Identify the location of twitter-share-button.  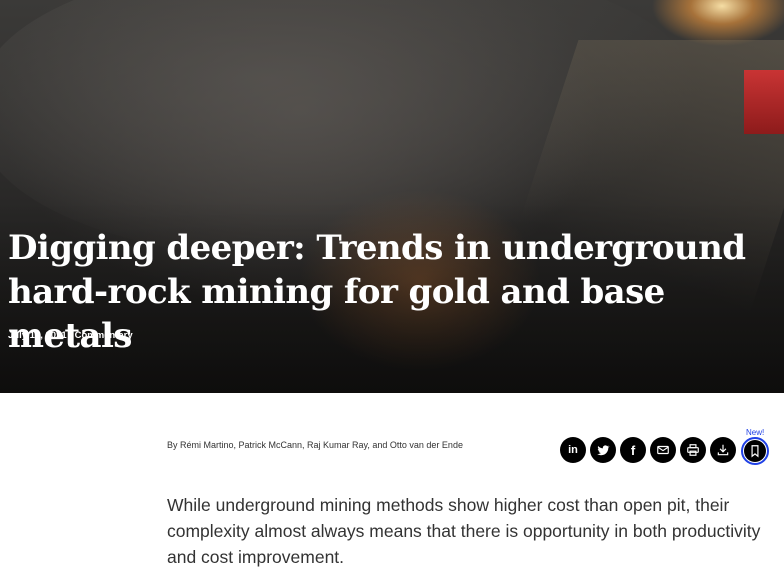
(603, 450).